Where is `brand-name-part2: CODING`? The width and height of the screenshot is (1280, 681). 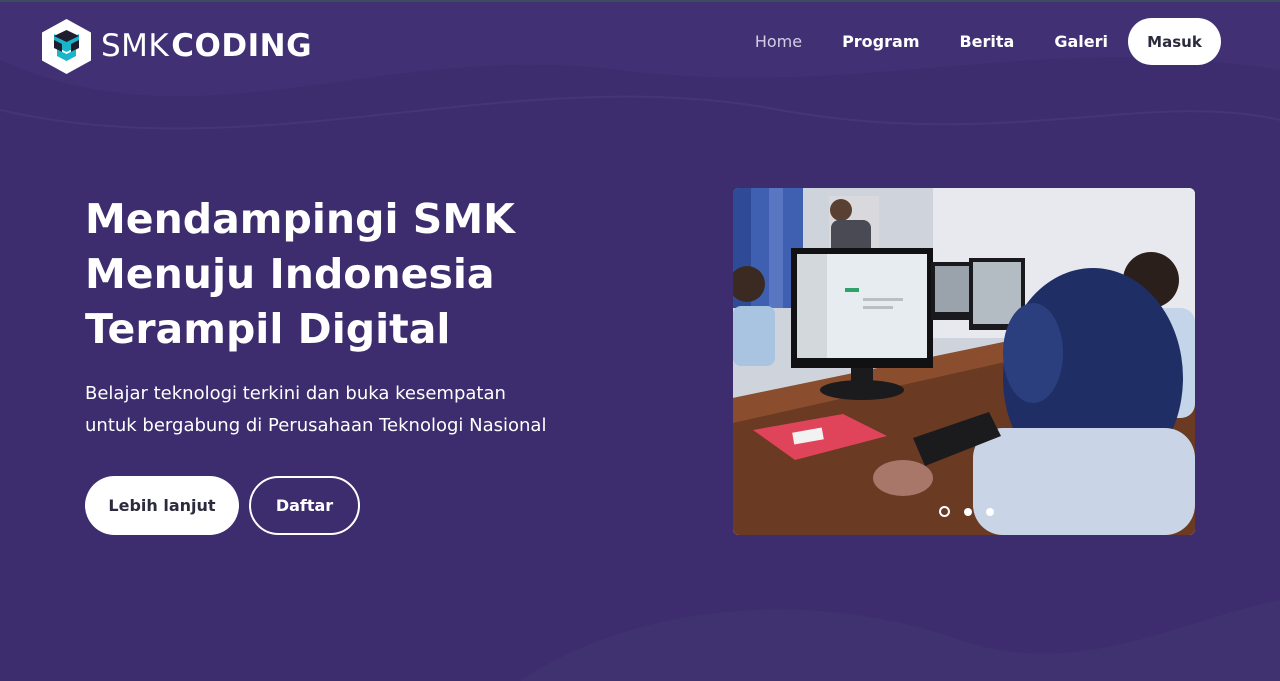 brand-name-part2: CODING is located at coordinates (242, 46).